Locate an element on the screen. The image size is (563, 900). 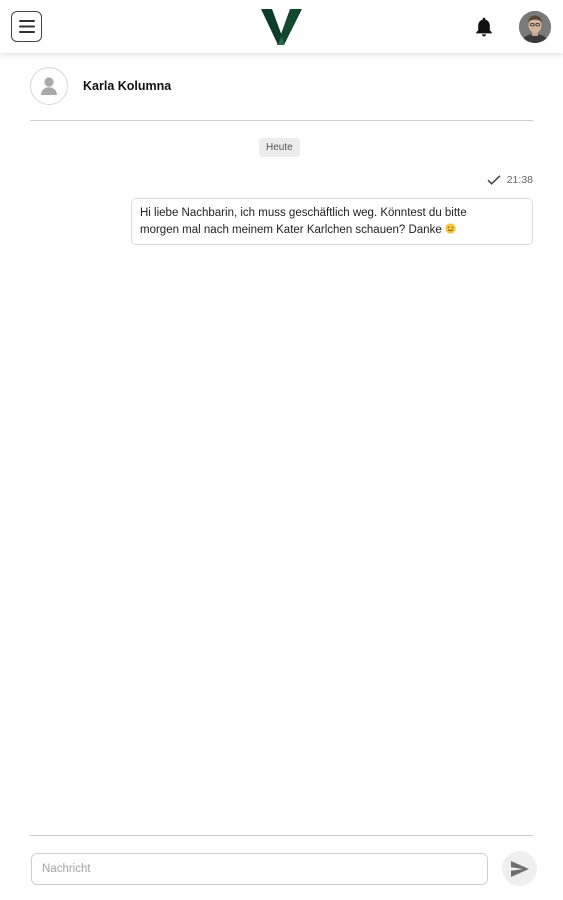
contact-avatar is located at coordinates (49, 86).